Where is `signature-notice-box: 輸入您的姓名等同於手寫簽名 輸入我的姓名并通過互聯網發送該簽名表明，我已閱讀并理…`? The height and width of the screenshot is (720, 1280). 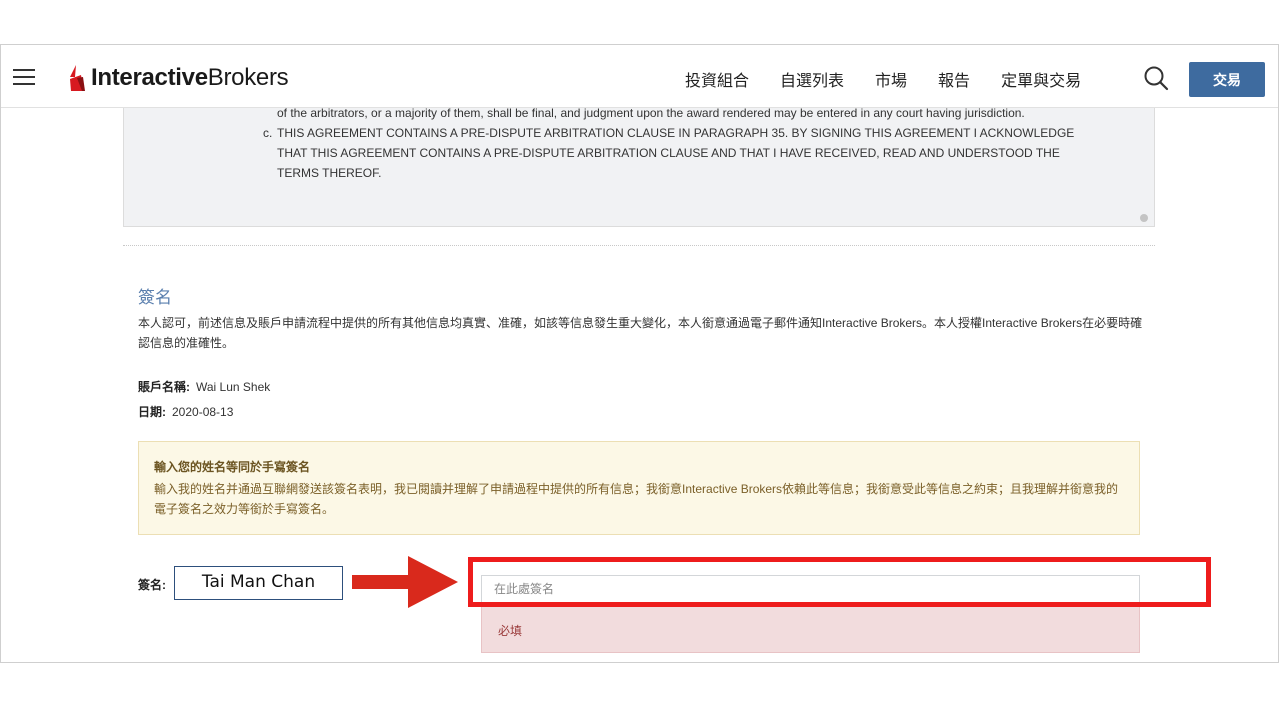
signature-notice-box: 輸入您的姓名等同於手寫簽名 輸入我的姓名并通過互聯網發送該簽名表明，我已閱讀并理… is located at coordinates (639, 488).